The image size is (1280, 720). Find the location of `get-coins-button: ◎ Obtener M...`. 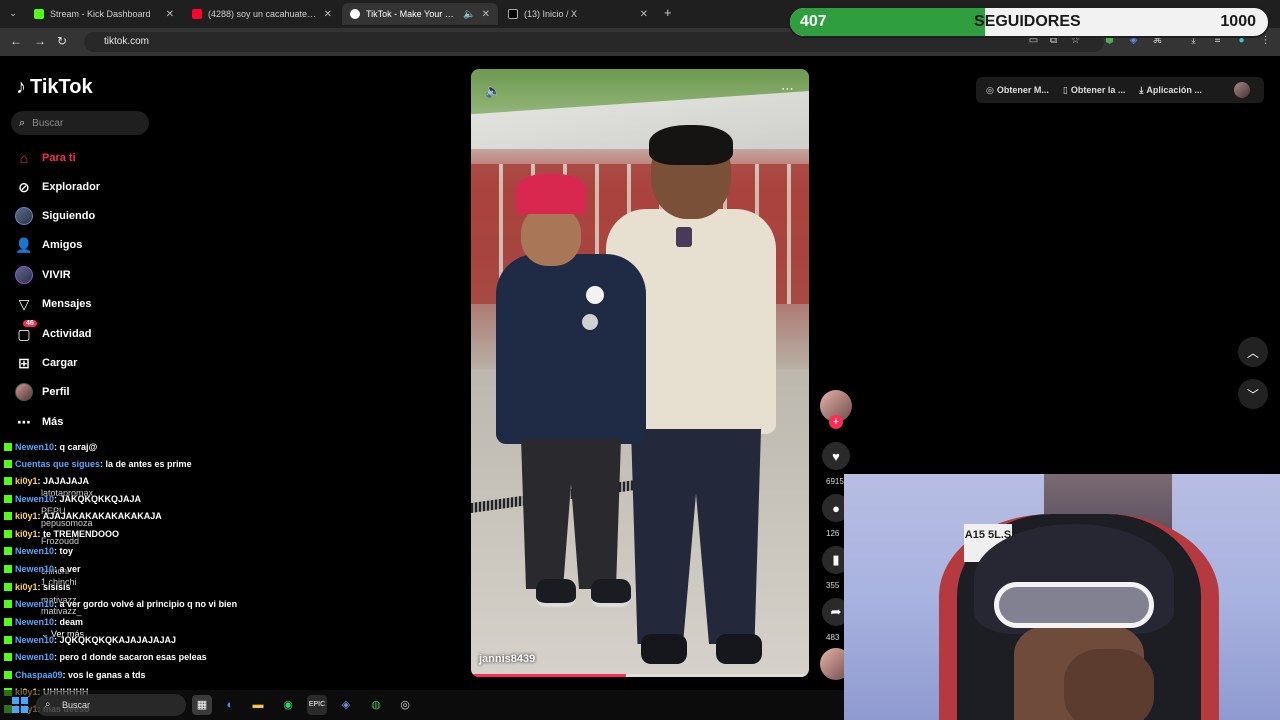

get-coins-button: ◎ Obtener M... is located at coordinates (1017, 90).